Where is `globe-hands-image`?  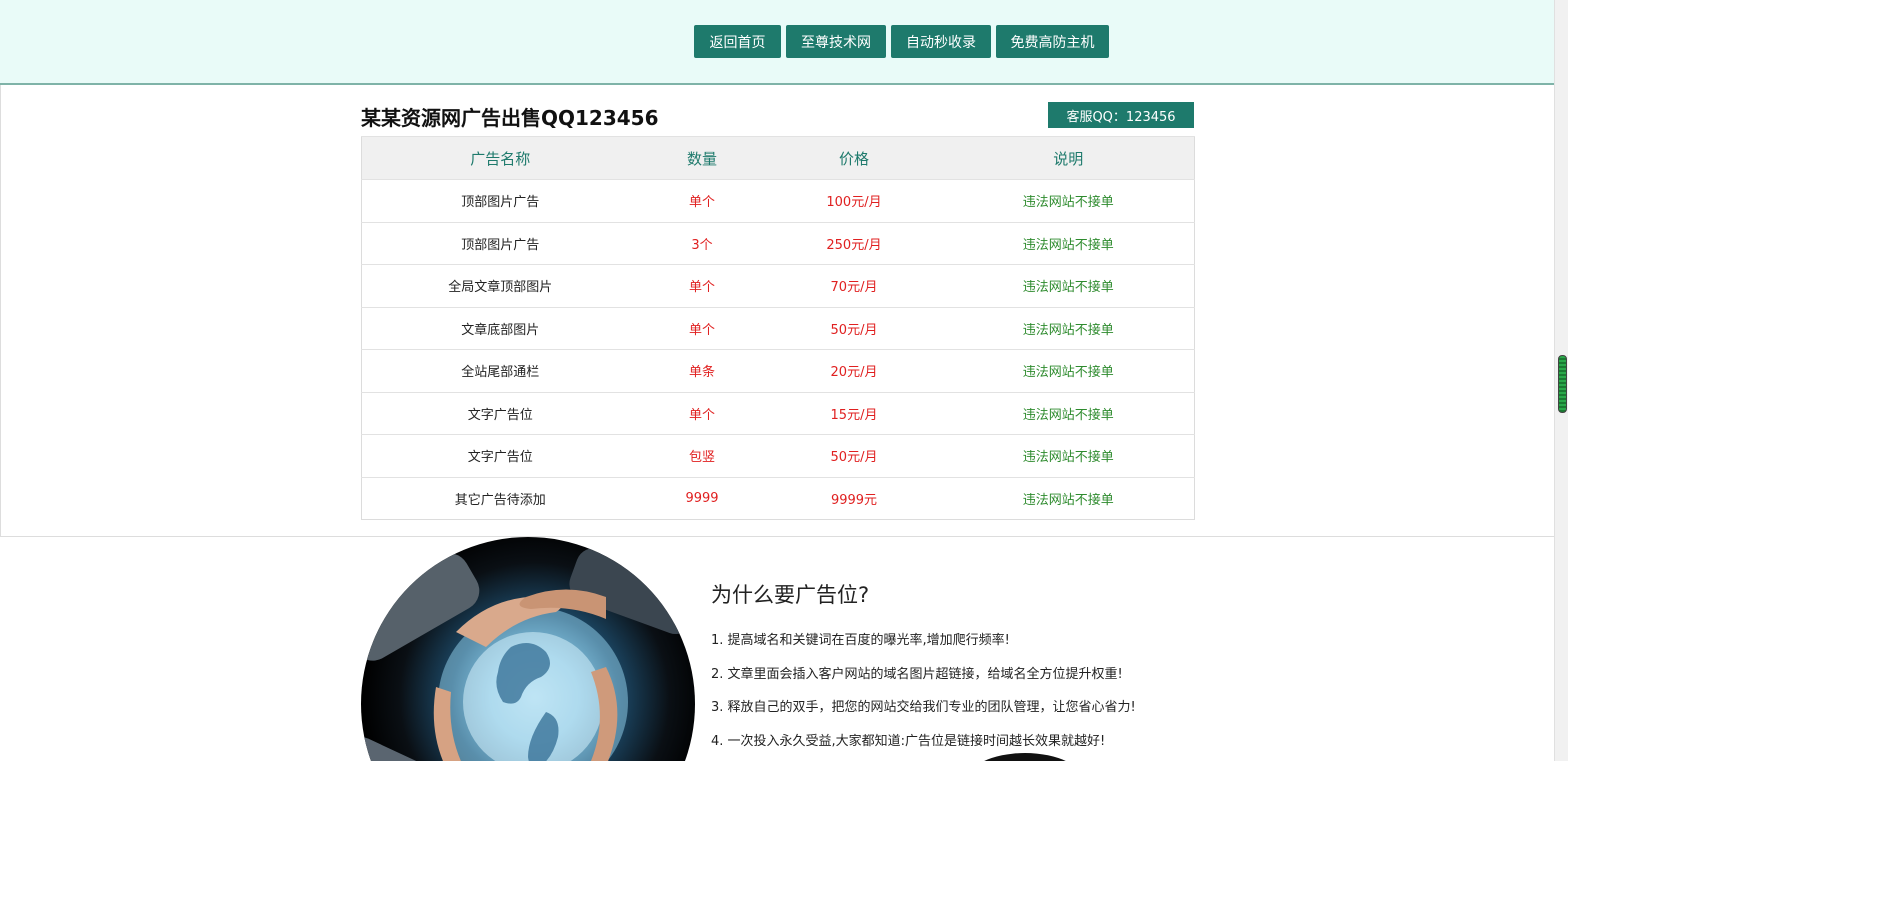
globe-hands-image is located at coordinates (528, 649).